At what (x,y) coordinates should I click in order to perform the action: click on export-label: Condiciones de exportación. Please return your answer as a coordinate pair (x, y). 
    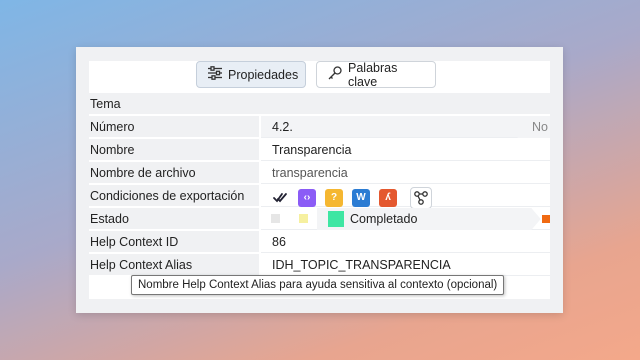
    Looking at the image, I should click on (174, 196).